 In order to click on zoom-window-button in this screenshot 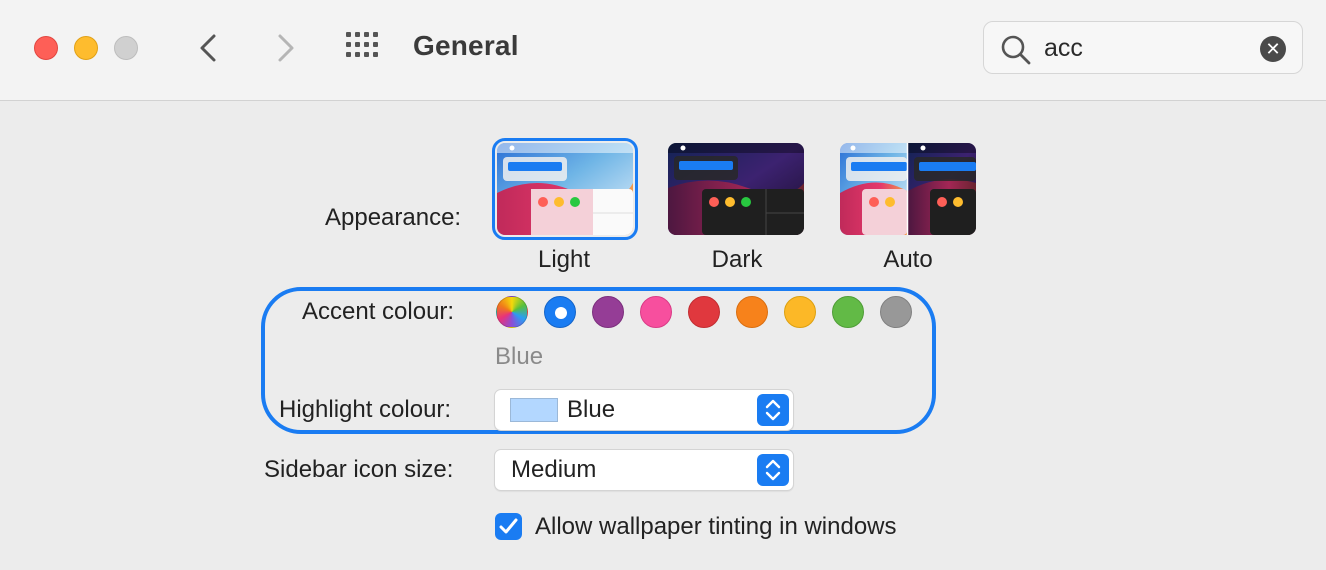, I will do `click(126, 48)`.